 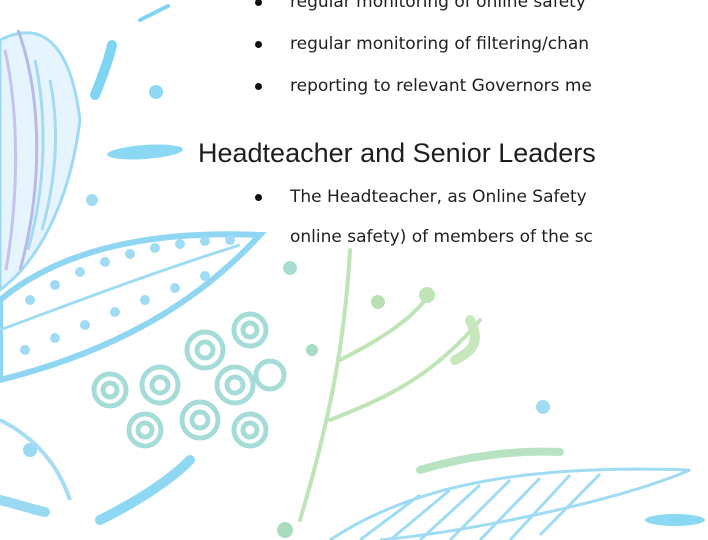 I want to click on bullet-text: regular monitoring of filtering/chan, so click(x=440, y=44).